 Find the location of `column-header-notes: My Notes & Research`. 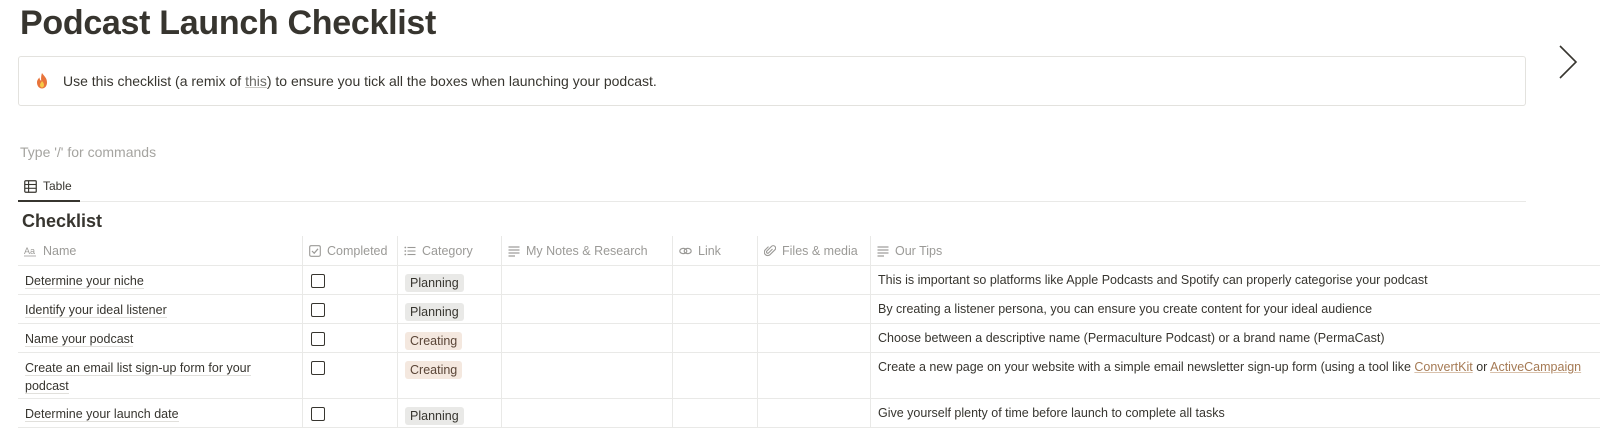

column-header-notes: My Notes & Research is located at coordinates (586, 251).